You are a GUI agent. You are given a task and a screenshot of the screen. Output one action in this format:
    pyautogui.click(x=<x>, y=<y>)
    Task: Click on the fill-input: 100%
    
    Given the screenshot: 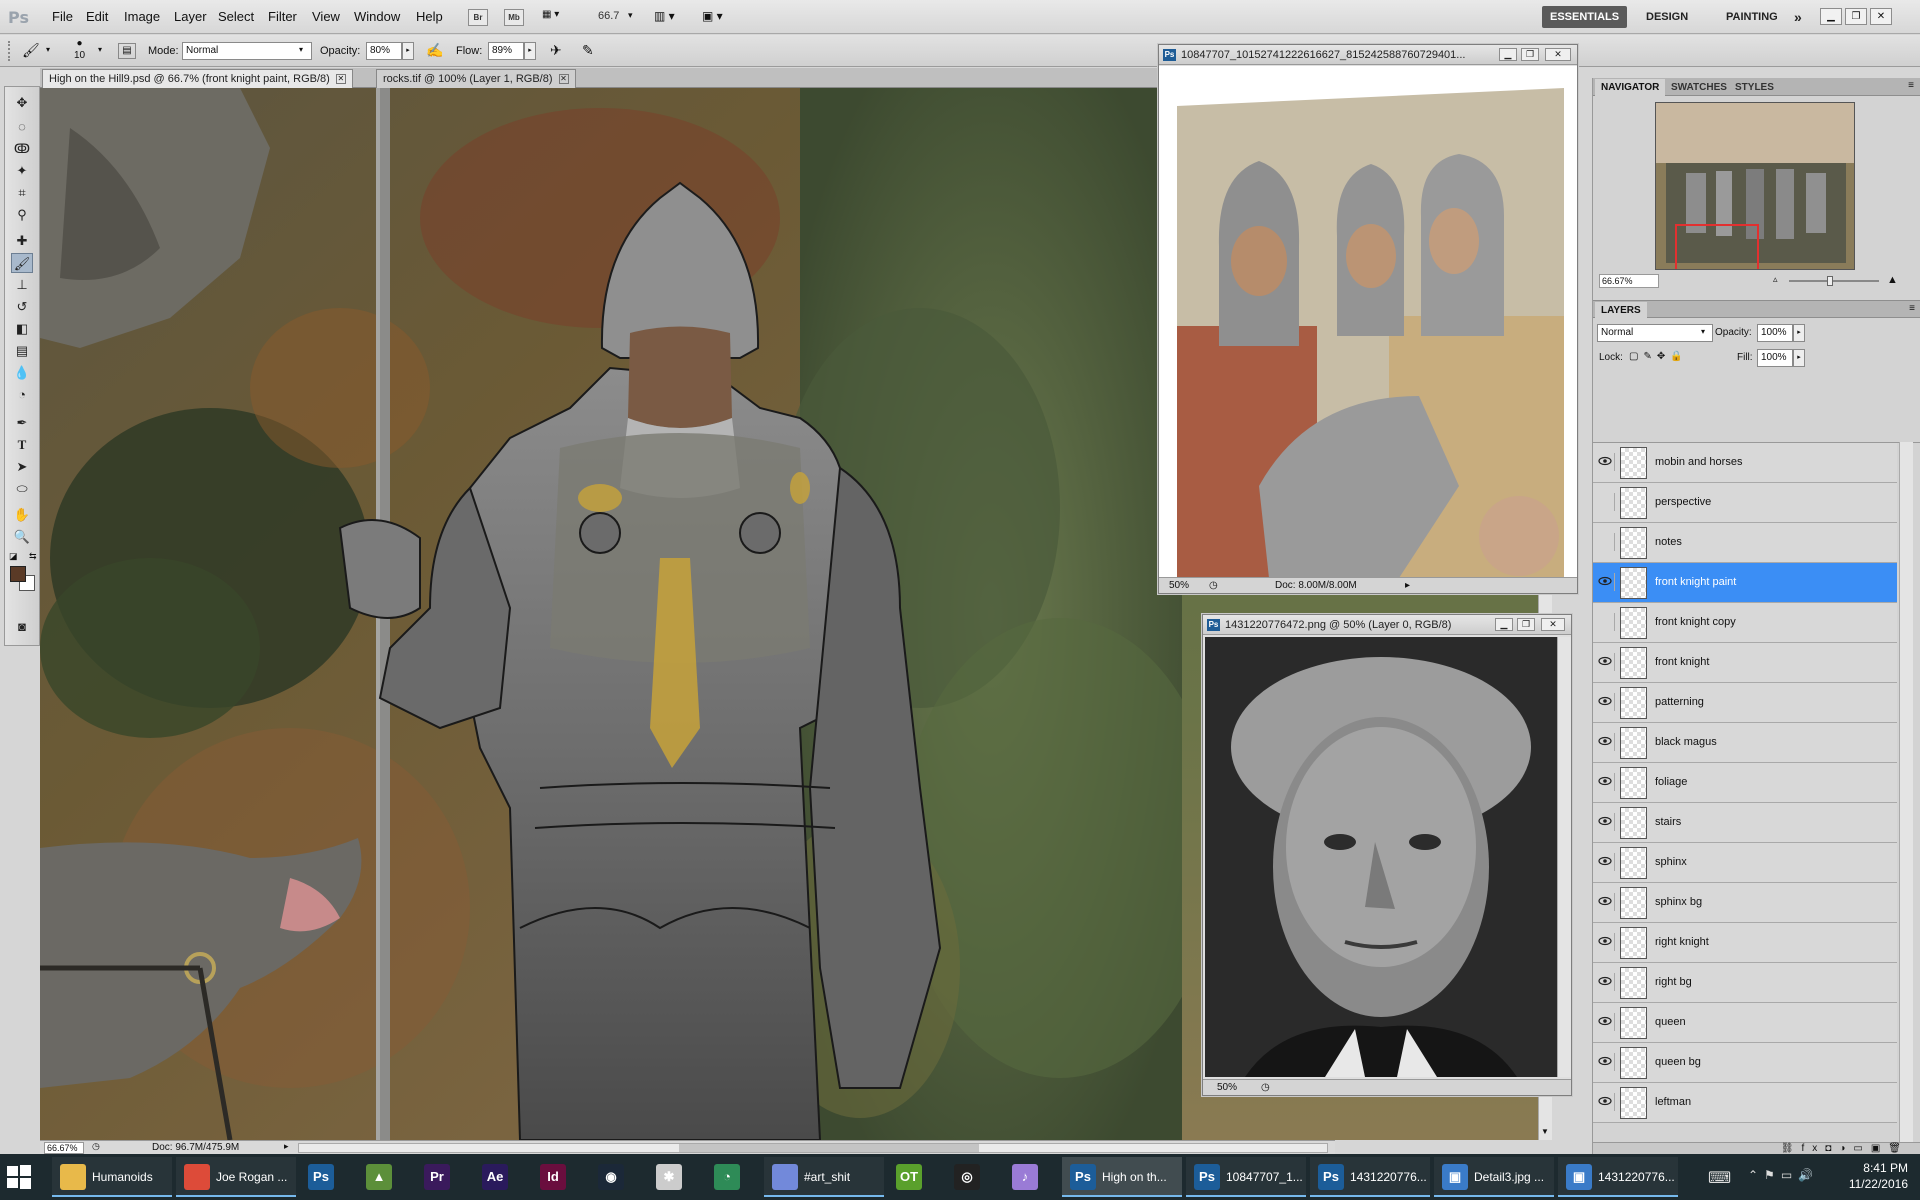 What is the action you would take?
    pyautogui.click(x=1775, y=358)
    